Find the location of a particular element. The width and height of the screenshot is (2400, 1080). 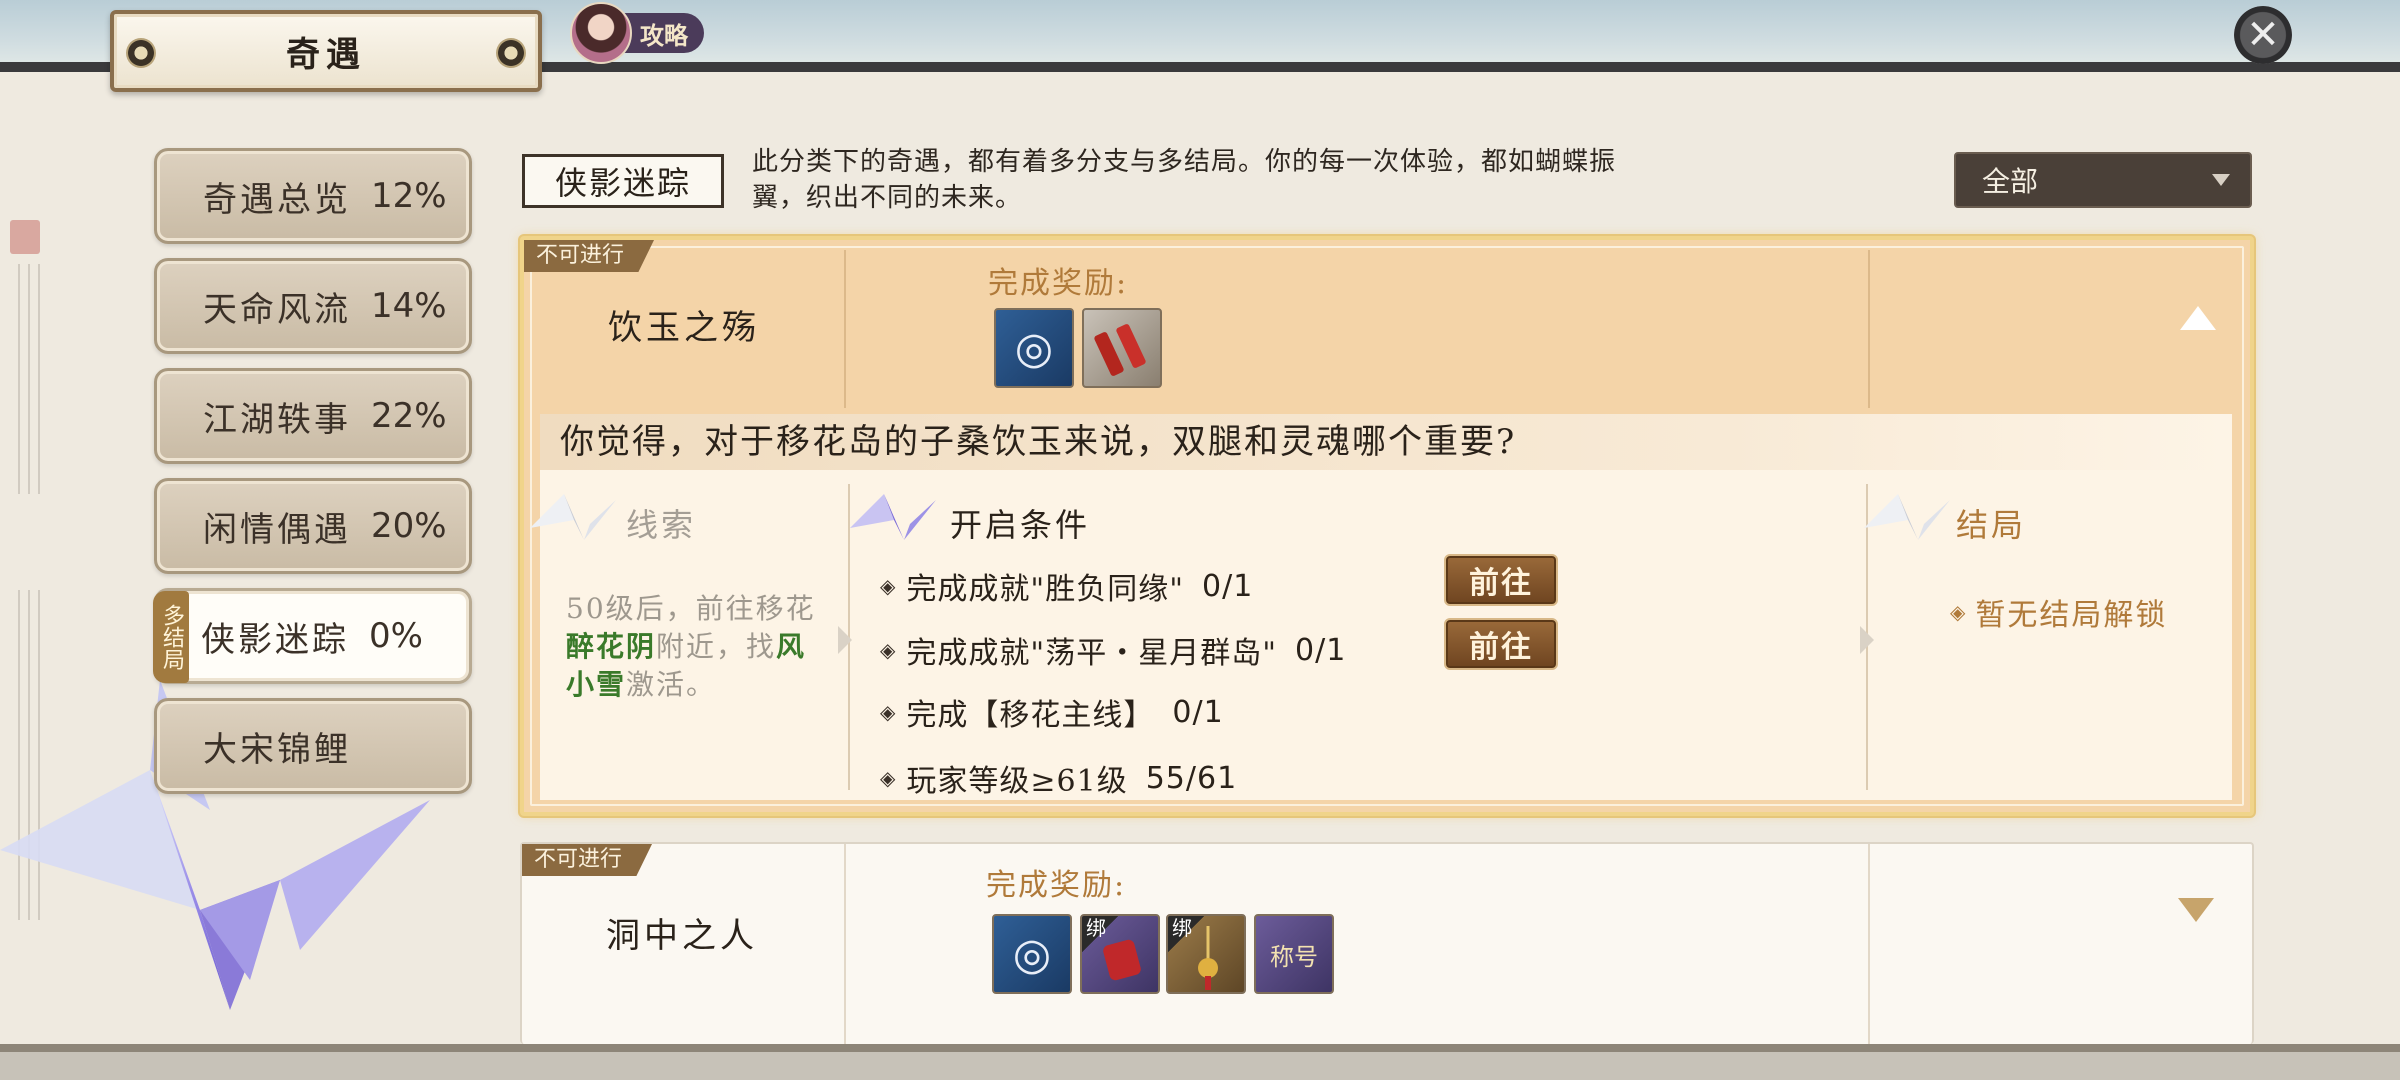

chevron-down-icon is located at coordinates (2221, 180).